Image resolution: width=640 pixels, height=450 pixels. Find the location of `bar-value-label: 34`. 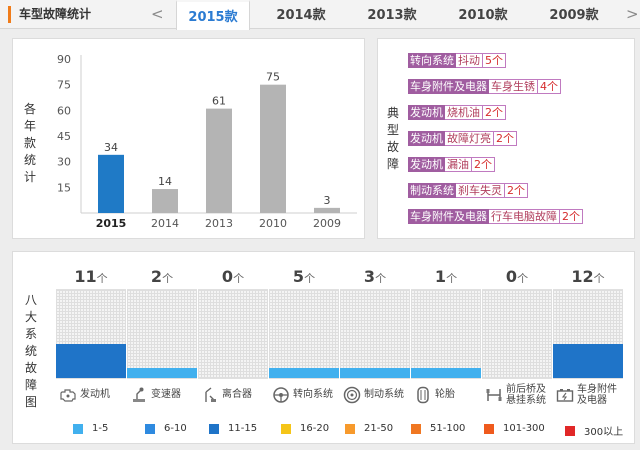

bar-value-label: 34 is located at coordinates (111, 147).